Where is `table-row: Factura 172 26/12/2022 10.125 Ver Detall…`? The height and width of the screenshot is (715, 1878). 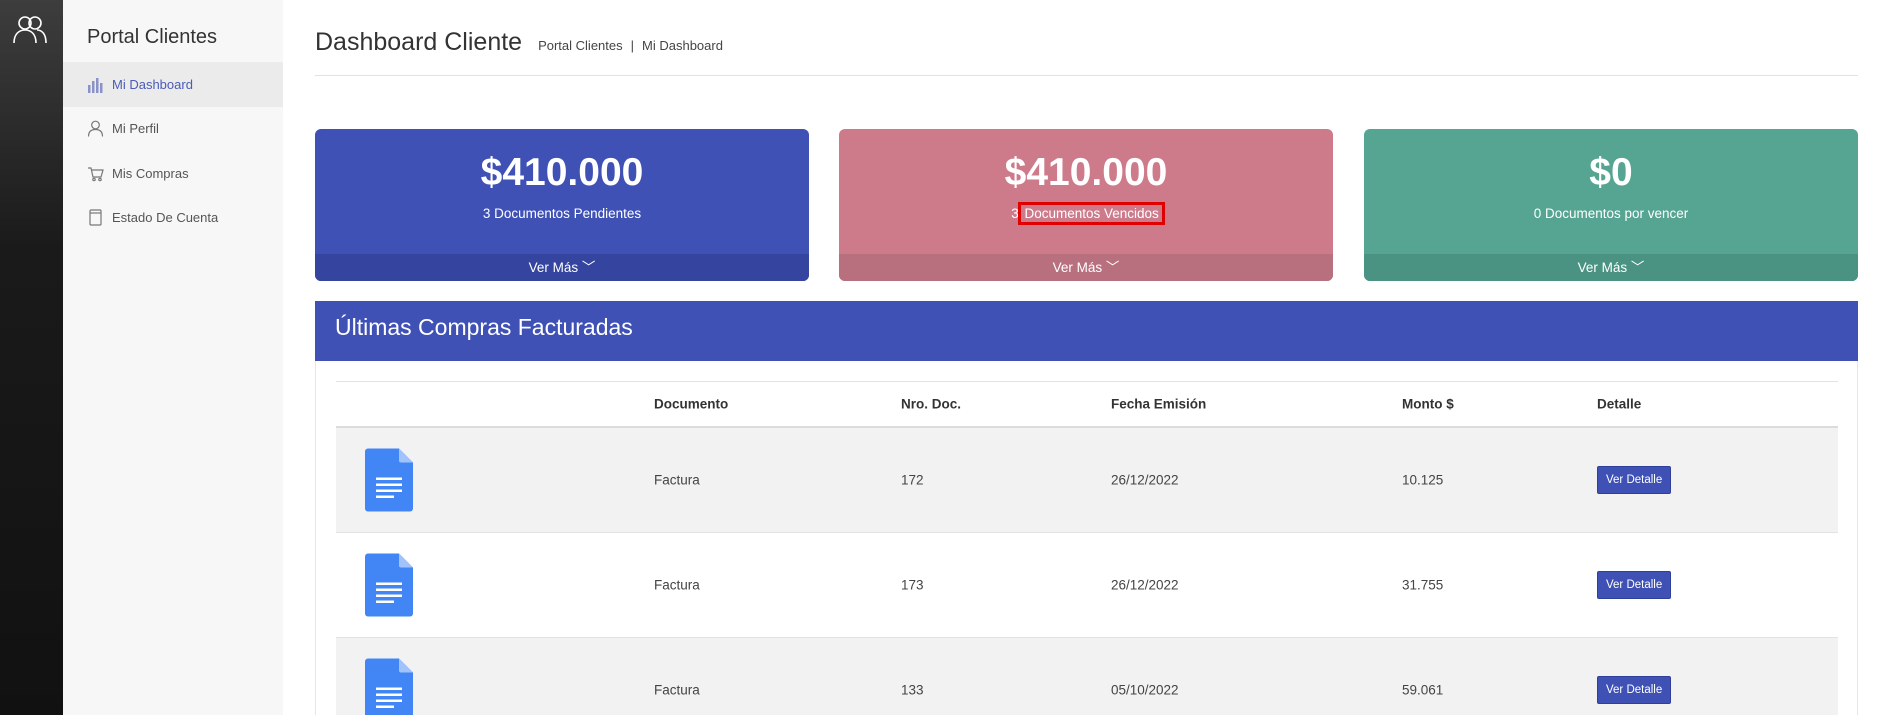
table-row: Factura 172 26/12/2022 10.125 Ver Detall… is located at coordinates (1087, 480).